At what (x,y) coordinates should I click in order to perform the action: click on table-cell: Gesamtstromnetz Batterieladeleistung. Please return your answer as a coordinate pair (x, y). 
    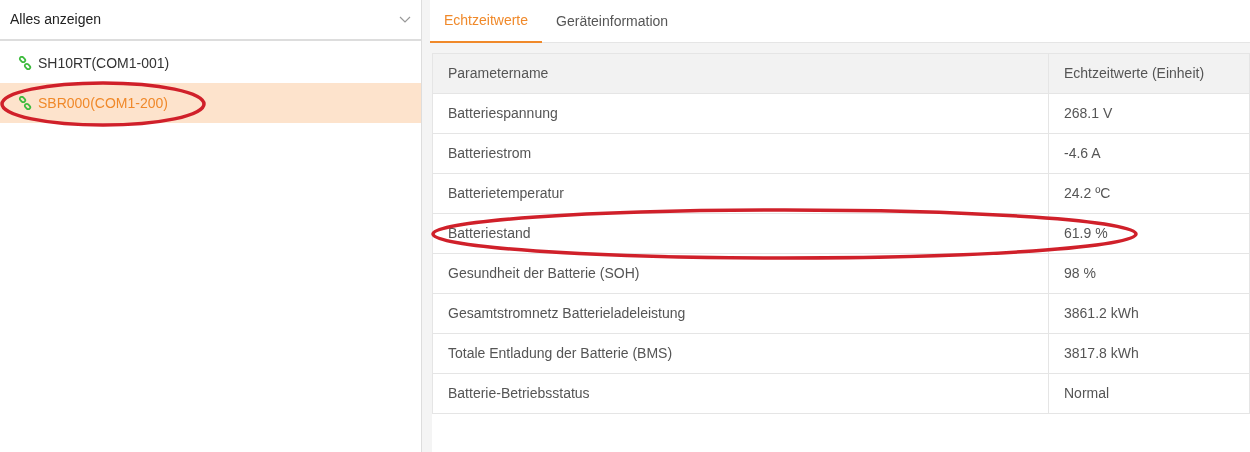
    Looking at the image, I should click on (740, 313).